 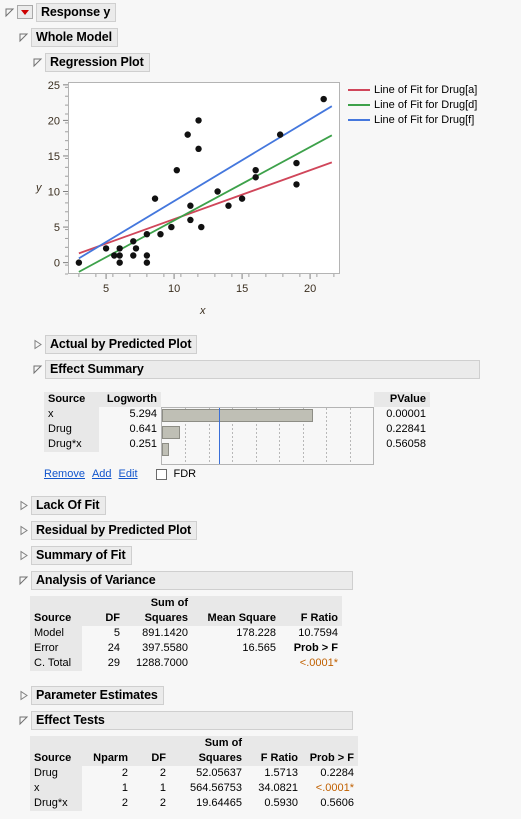 I want to click on table-row: x 5.294, so click(x=102, y=414).